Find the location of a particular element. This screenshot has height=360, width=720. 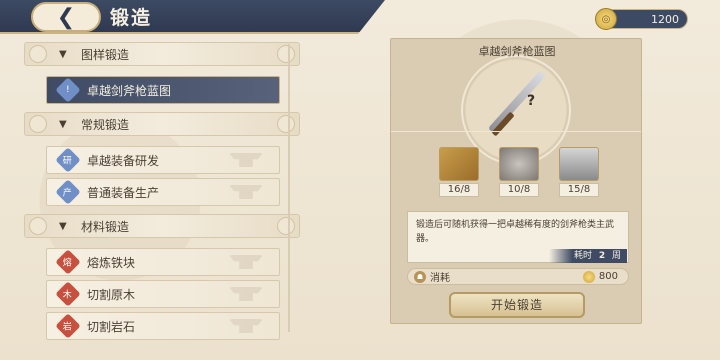

time-badge: 耗时 2 周 is located at coordinates (588, 256).